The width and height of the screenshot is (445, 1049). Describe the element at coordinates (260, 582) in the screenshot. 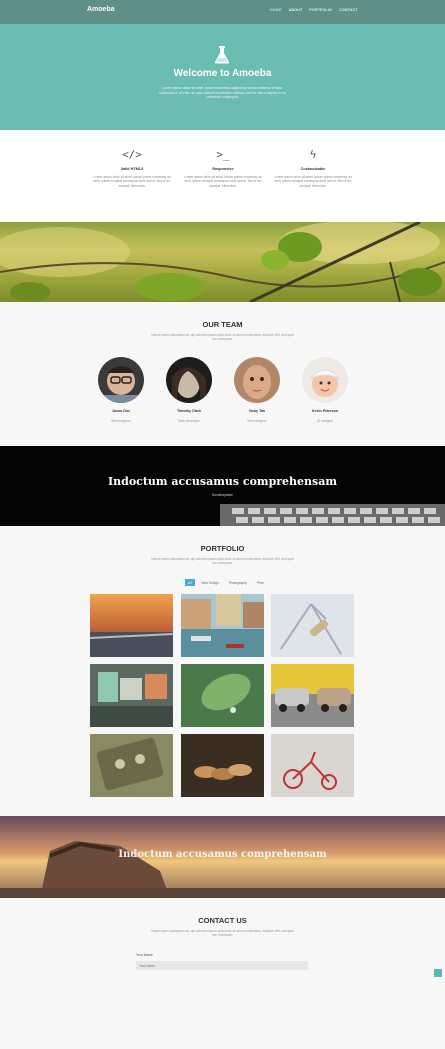

I see `filter-print: Print` at that location.